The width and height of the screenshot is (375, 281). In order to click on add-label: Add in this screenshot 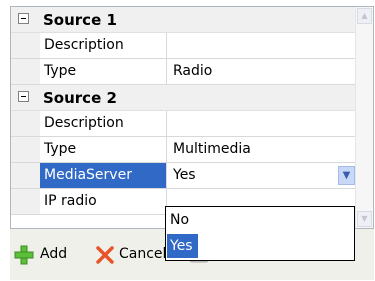, I will do `click(54, 254)`.